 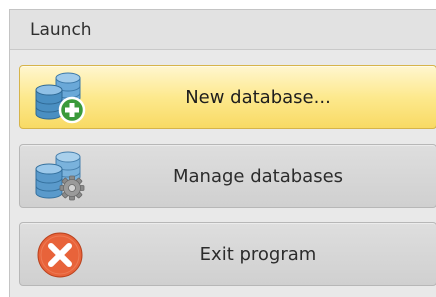 What do you see at coordinates (258, 254) in the screenshot?
I see `exit-program-label: Exit program` at bounding box center [258, 254].